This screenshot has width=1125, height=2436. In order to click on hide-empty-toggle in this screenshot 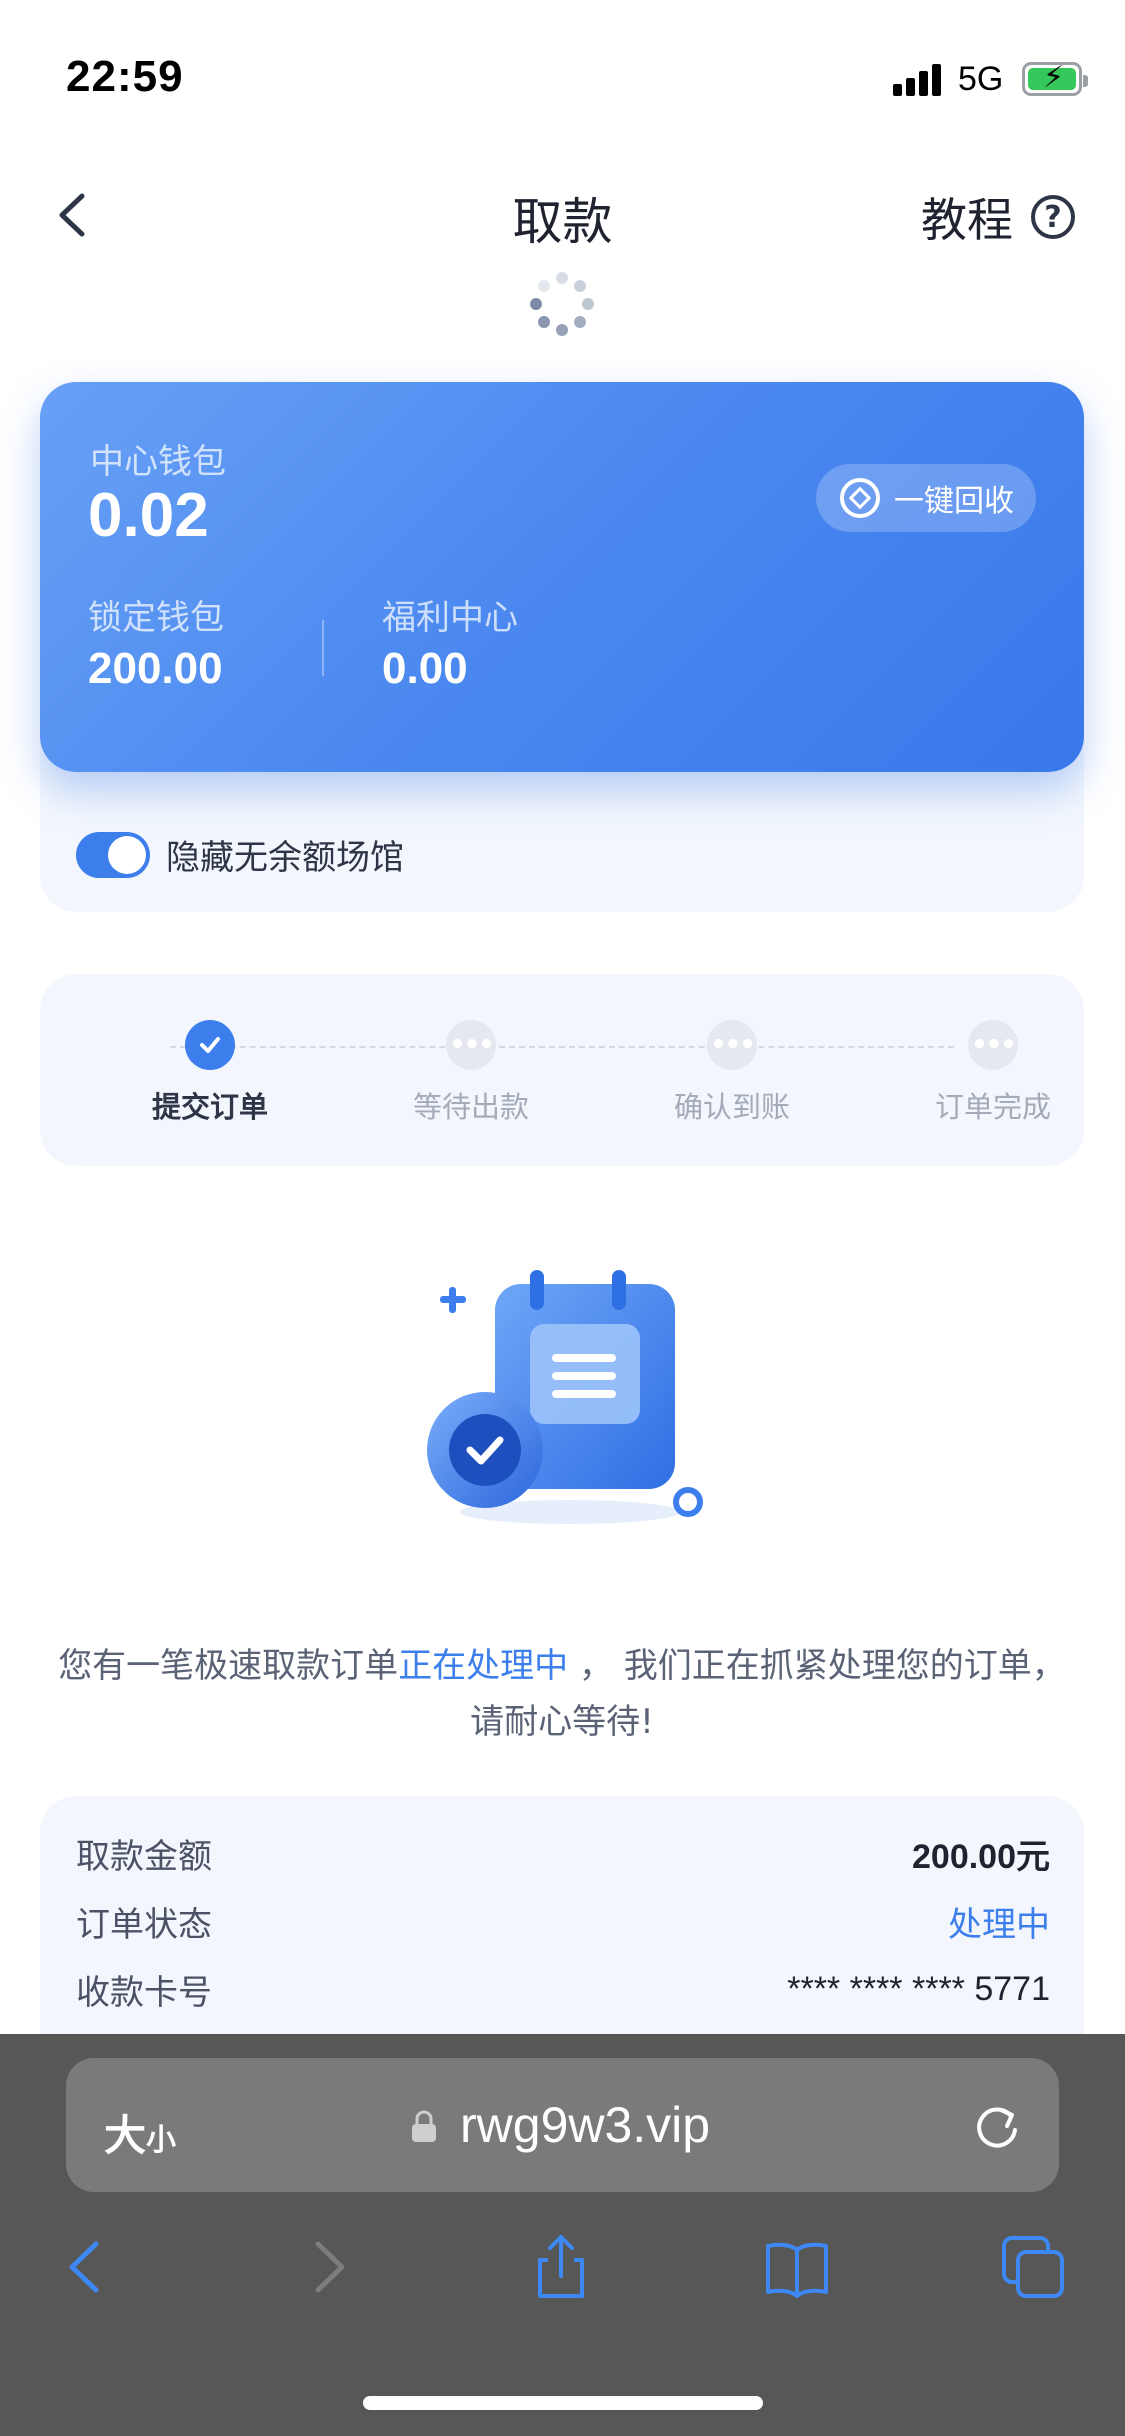, I will do `click(113, 854)`.